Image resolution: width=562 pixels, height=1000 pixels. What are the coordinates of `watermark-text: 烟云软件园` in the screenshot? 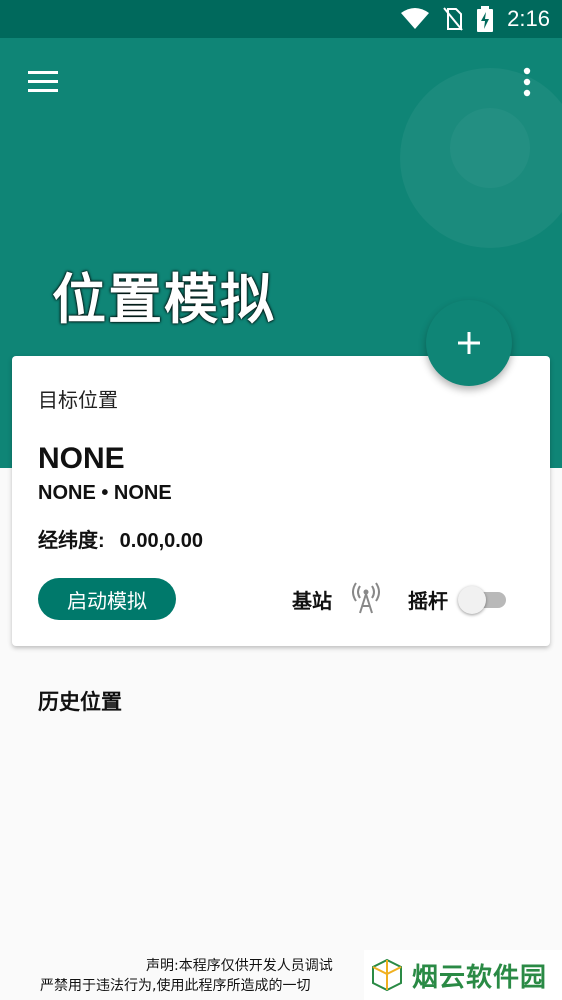 It's located at (480, 977).